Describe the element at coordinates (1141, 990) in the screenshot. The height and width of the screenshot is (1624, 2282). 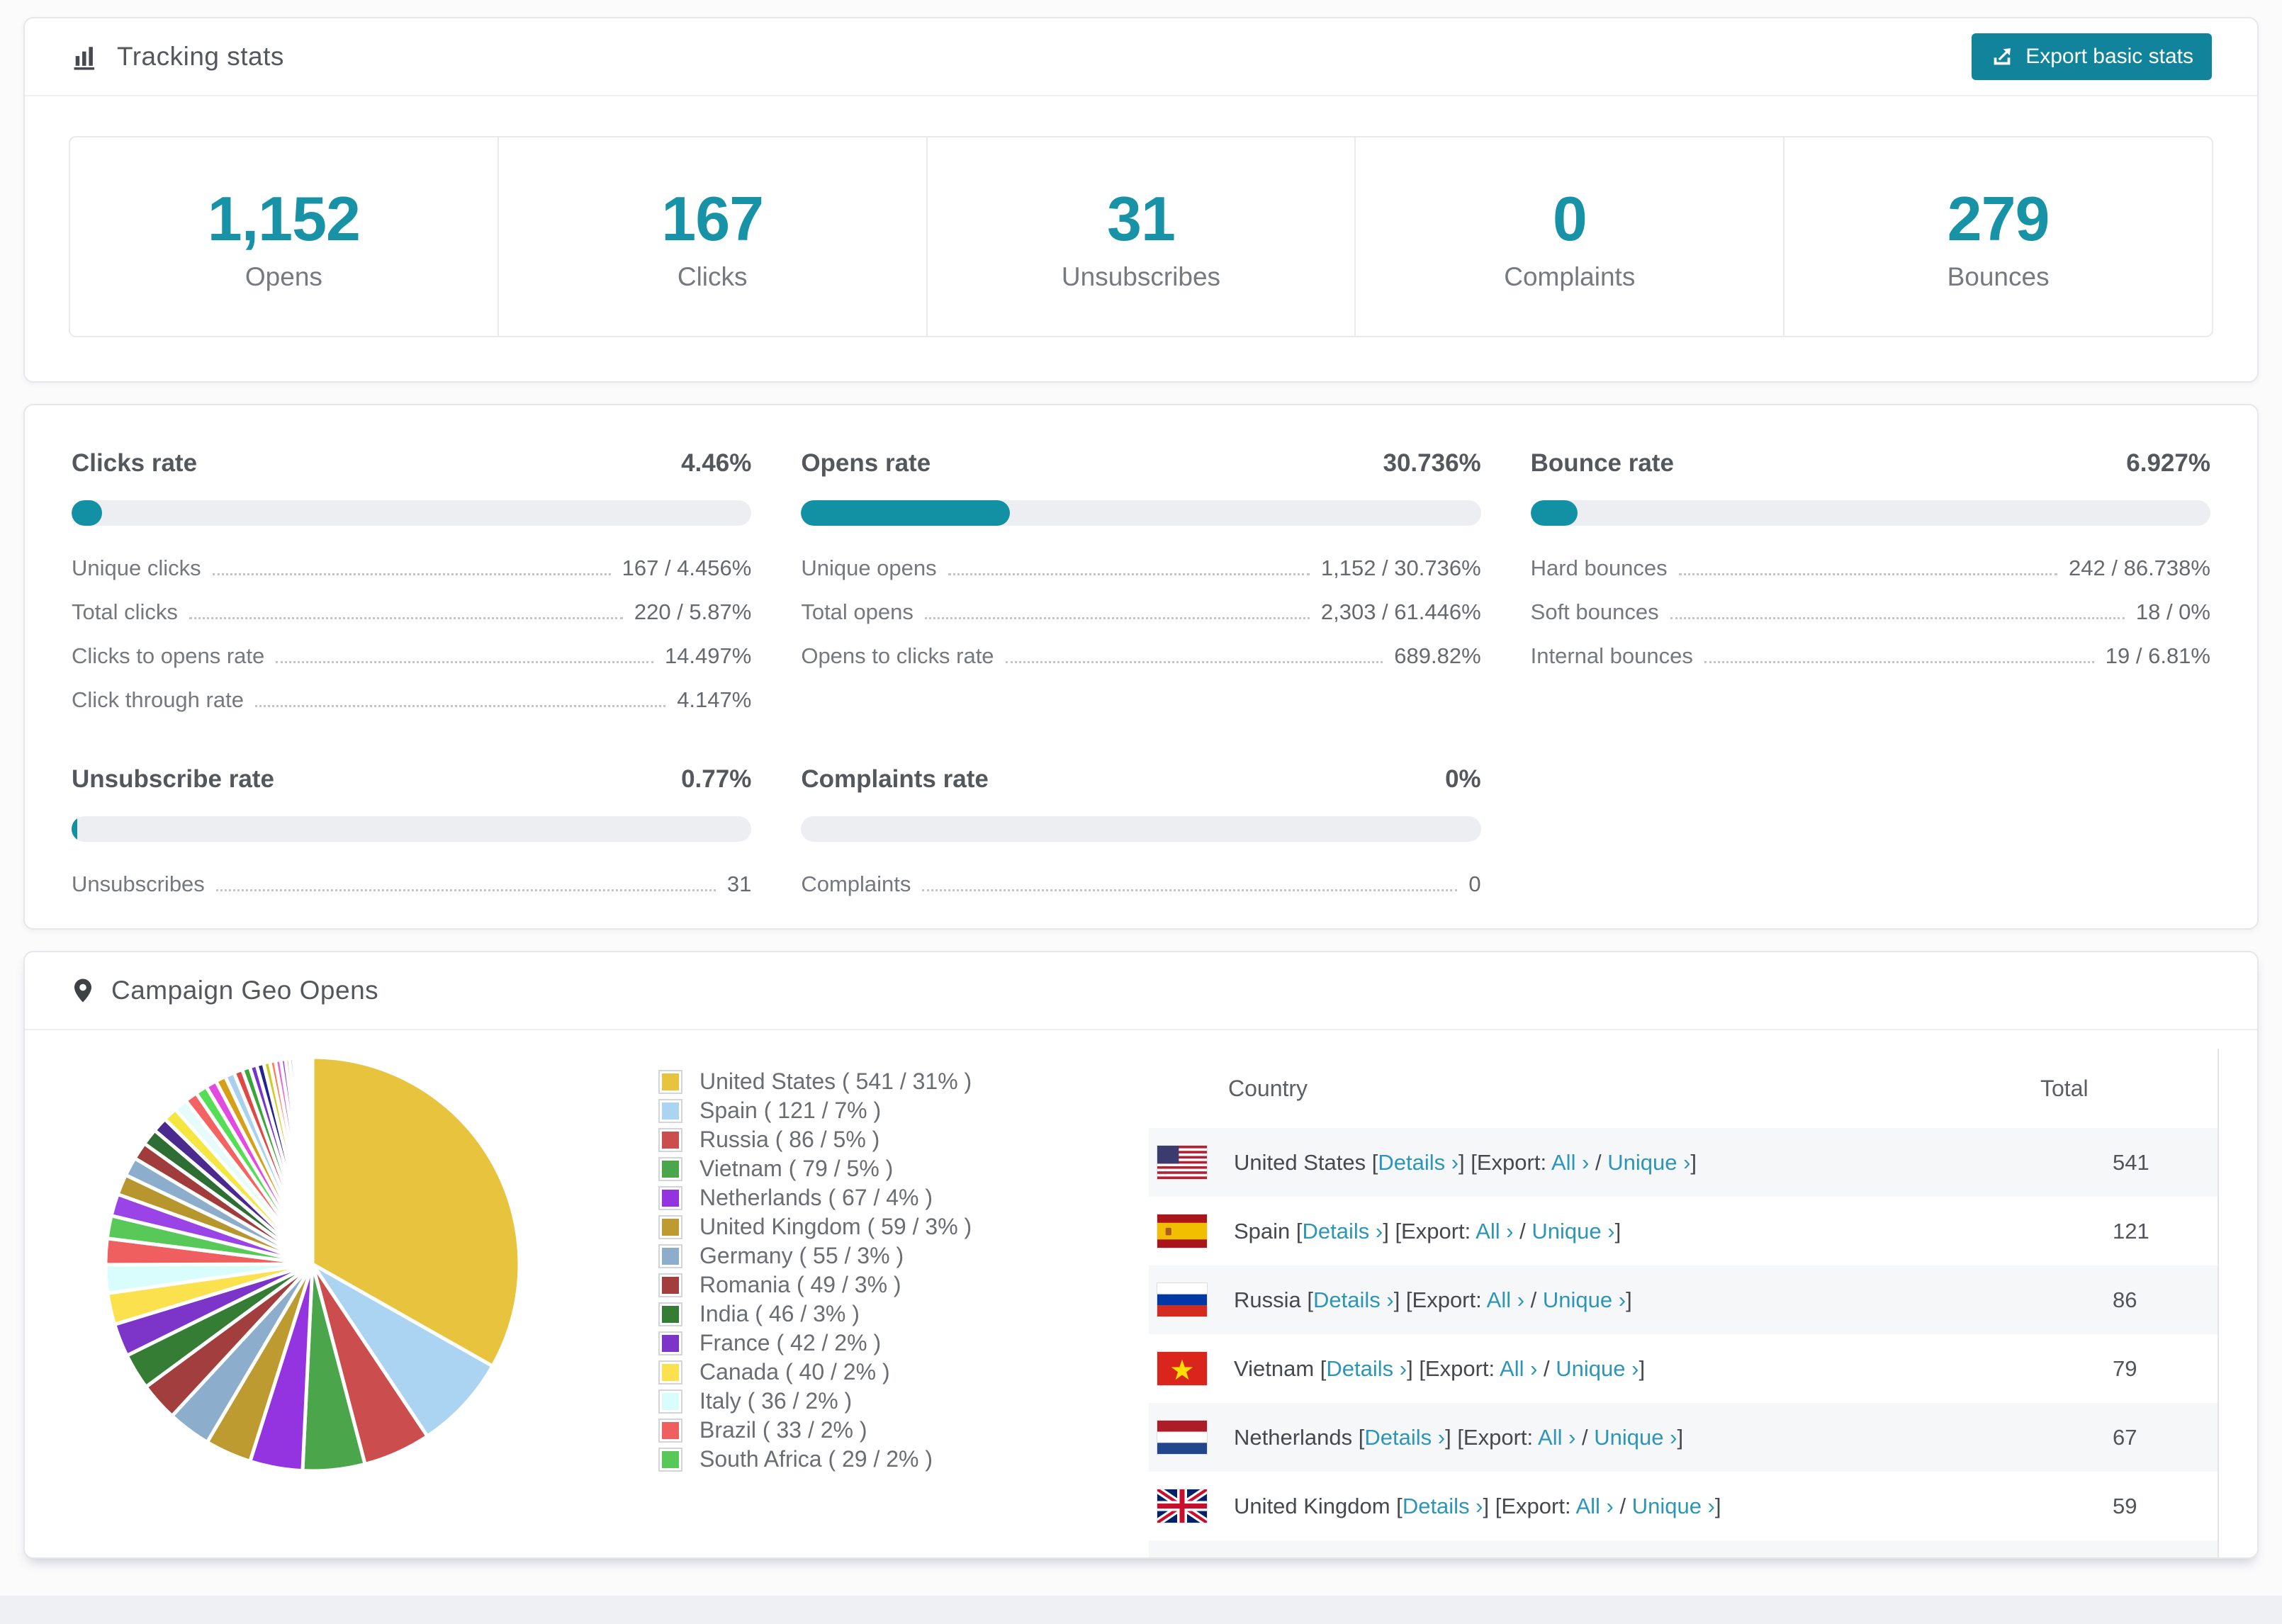
I see `geo-header: Campaign Geo Opens` at that location.